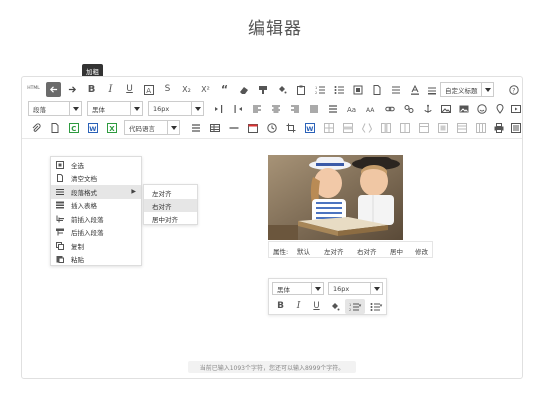  What do you see at coordinates (298, 288) in the screenshot?
I see `popup-font-select: 黑体` at bounding box center [298, 288].